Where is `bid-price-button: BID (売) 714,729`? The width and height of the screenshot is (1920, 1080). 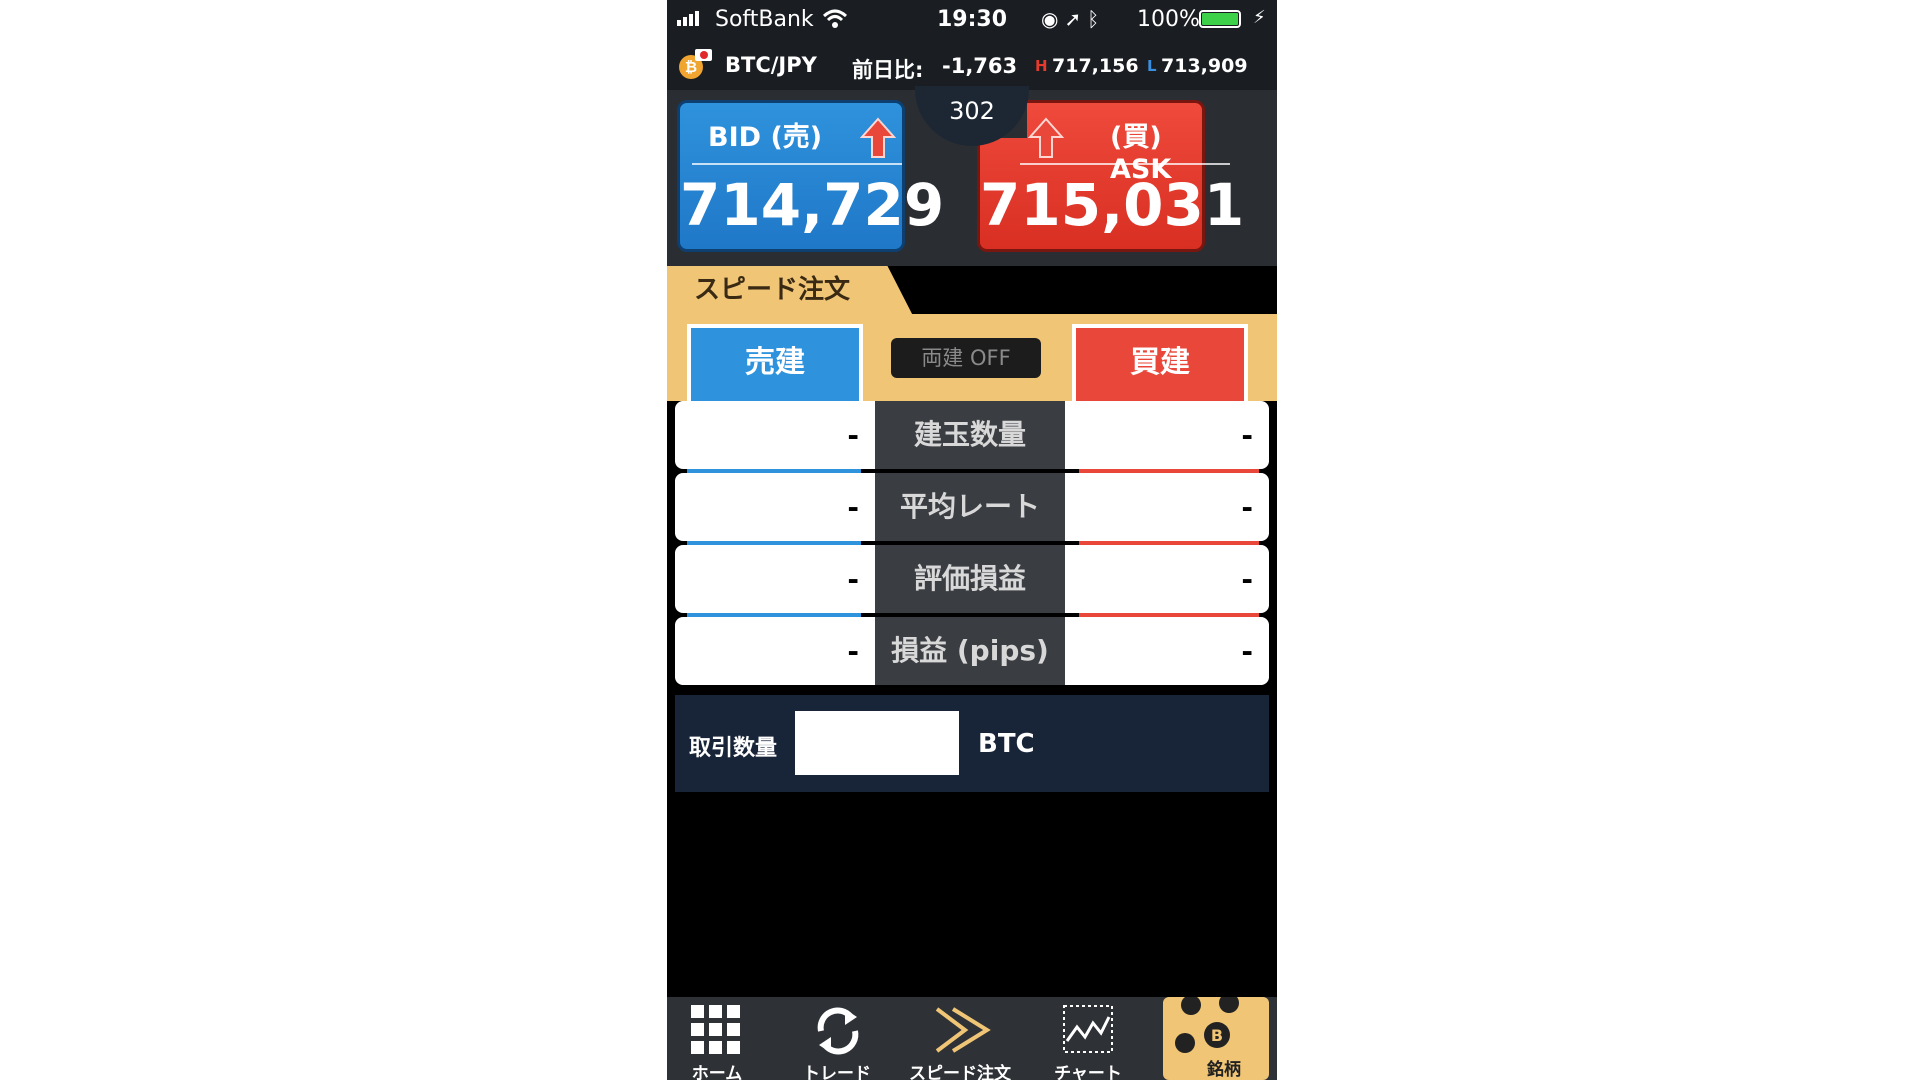 bid-price-button: BID (売) 714,729 is located at coordinates (811, 176).